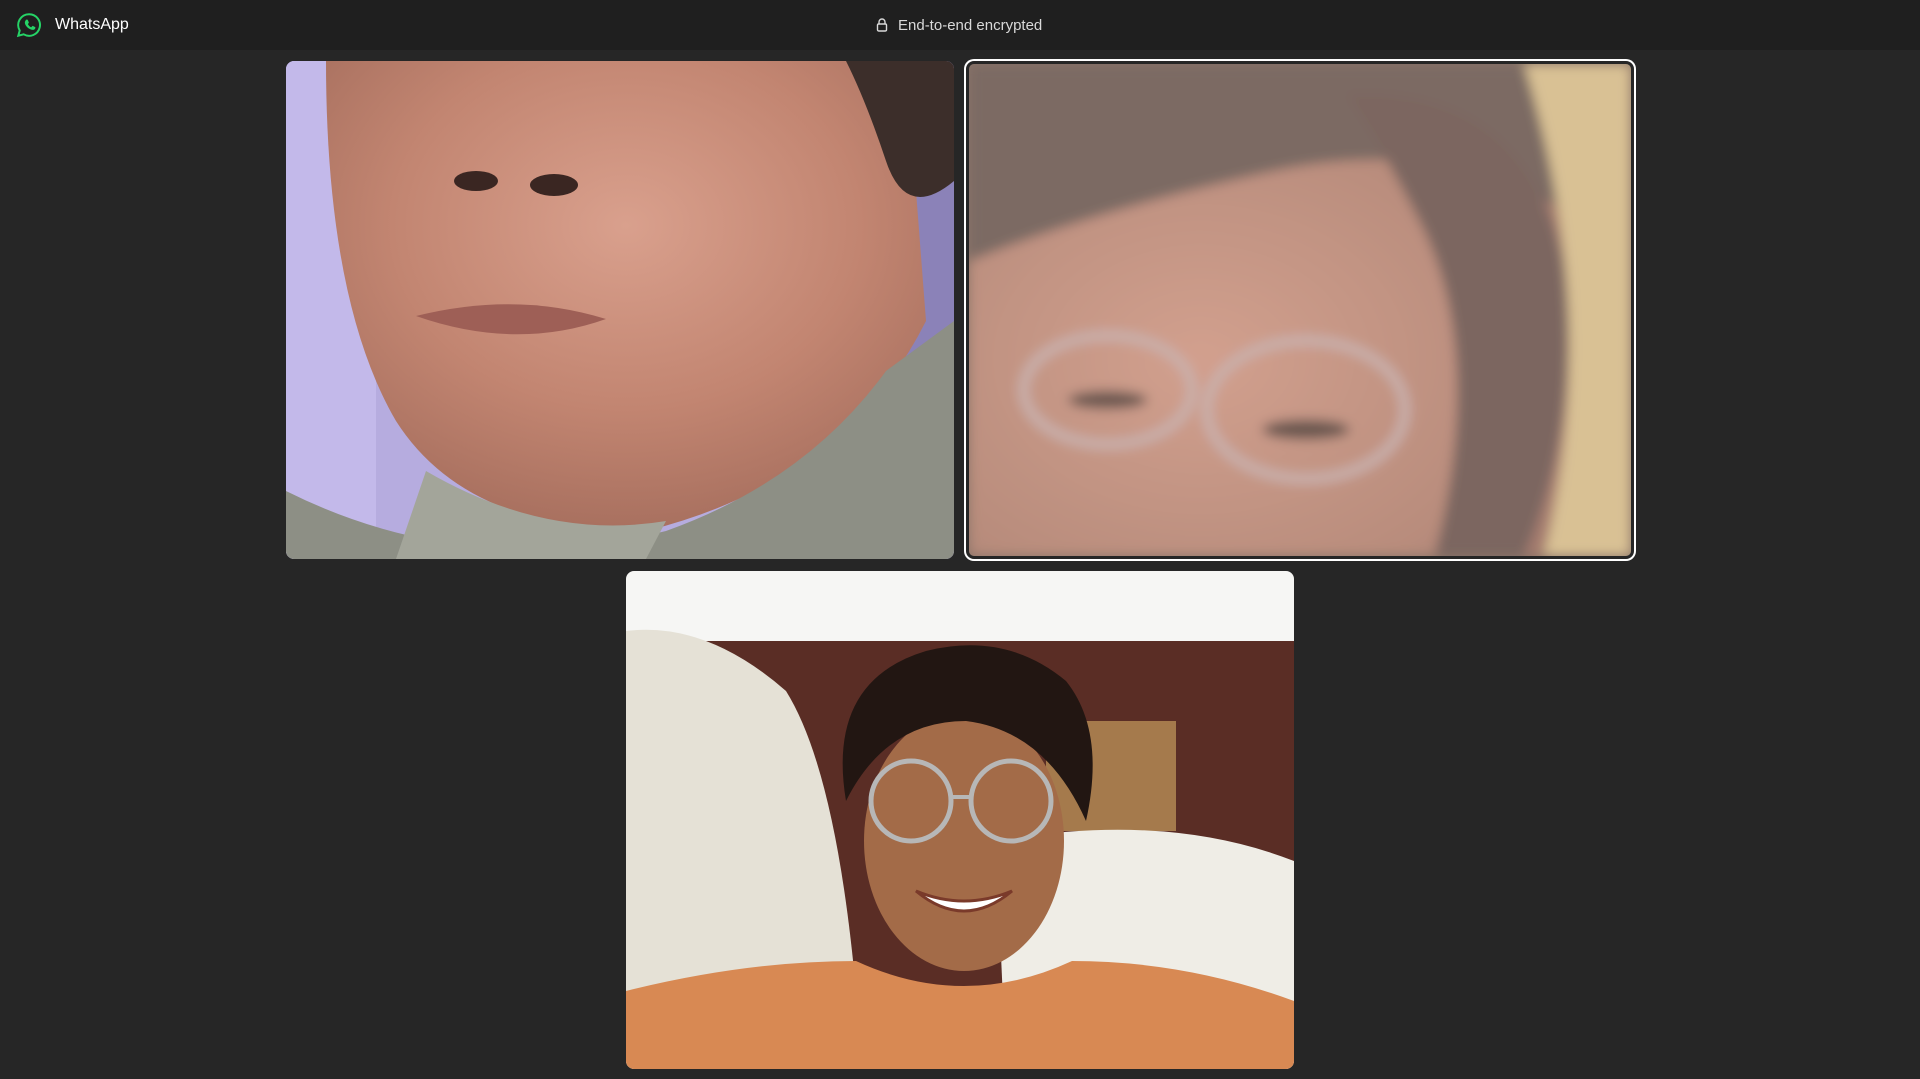 Image resolution: width=1920 pixels, height=1079 pixels. What do you see at coordinates (92, 24) in the screenshot?
I see `app-name: WhatsApp` at bounding box center [92, 24].